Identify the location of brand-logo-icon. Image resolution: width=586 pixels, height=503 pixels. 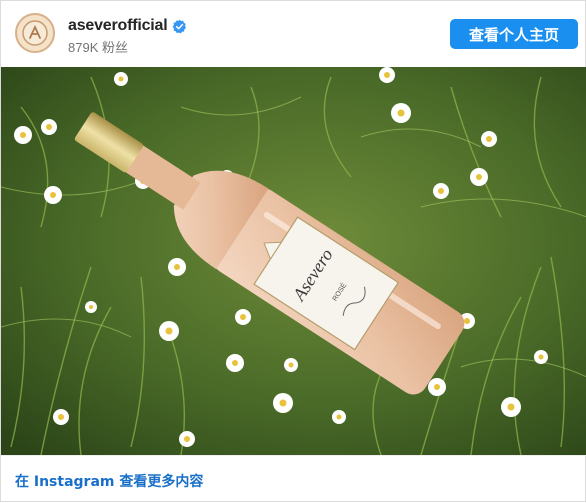
(35, 33).